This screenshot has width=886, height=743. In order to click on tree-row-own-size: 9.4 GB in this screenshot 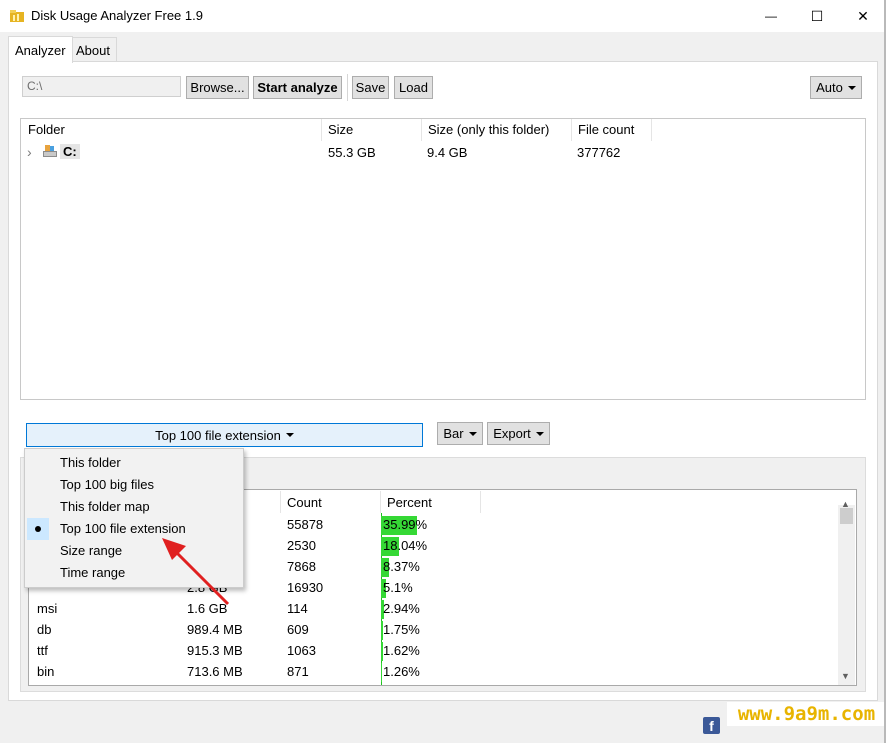, I will do `click(447, 152)`.